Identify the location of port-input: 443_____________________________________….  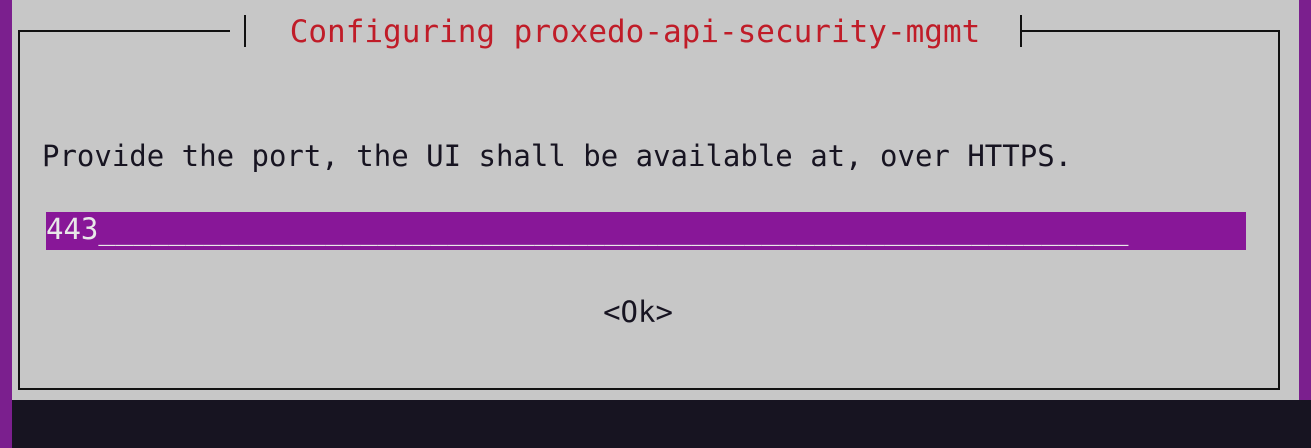
(646, 231).